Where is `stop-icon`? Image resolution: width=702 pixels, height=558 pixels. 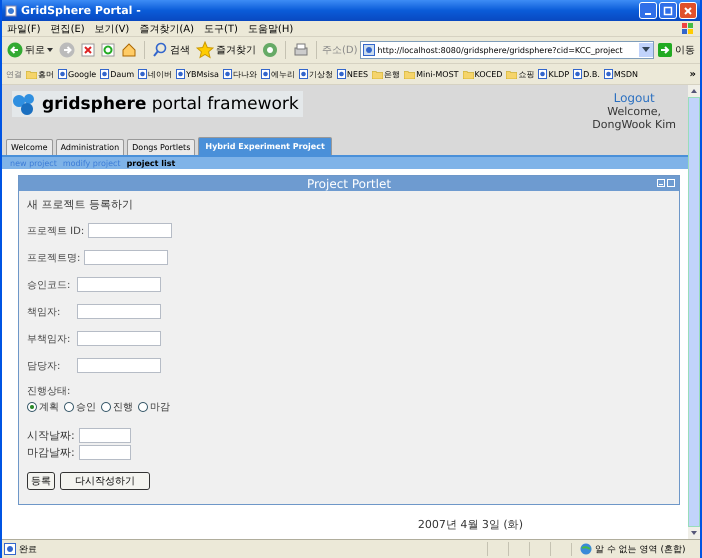 stop-icon is located at coordinates (88, 50).